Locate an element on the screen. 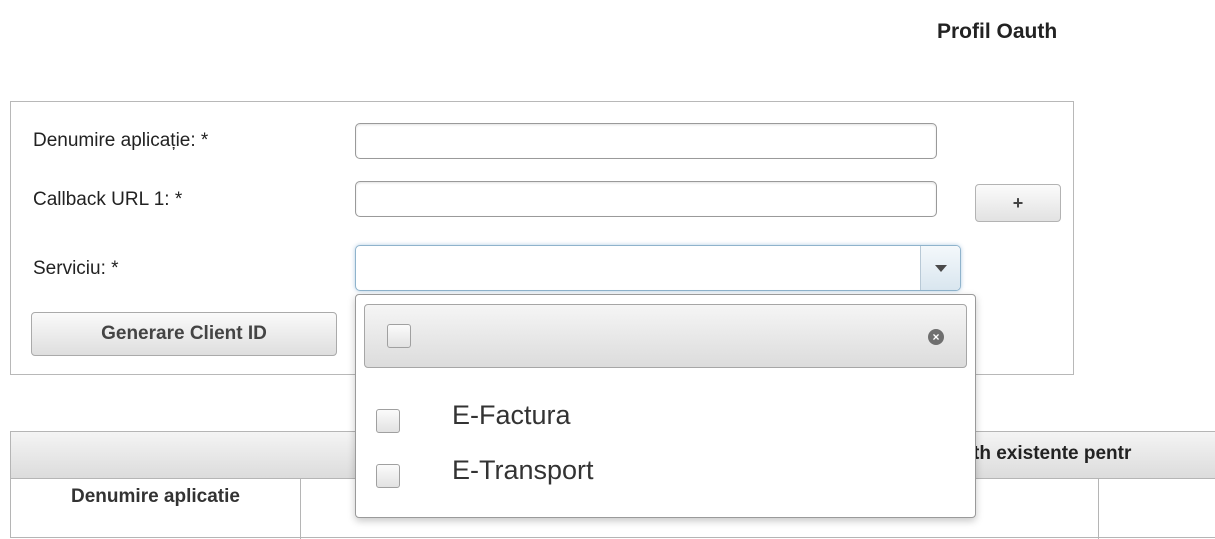 The width and height of the screenshot is (1215, 539). option-label-e-transport: E-Transport is located at coordinates (523, 470).